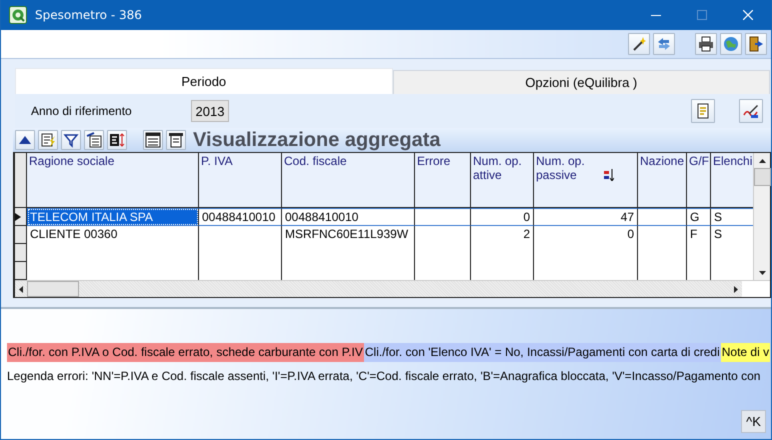 Image resolution: width=772 pixels, height=440 pixels. Describe the element at coordinates (699, 180) in the screenshot. I see `column-header: G/F` at that location.